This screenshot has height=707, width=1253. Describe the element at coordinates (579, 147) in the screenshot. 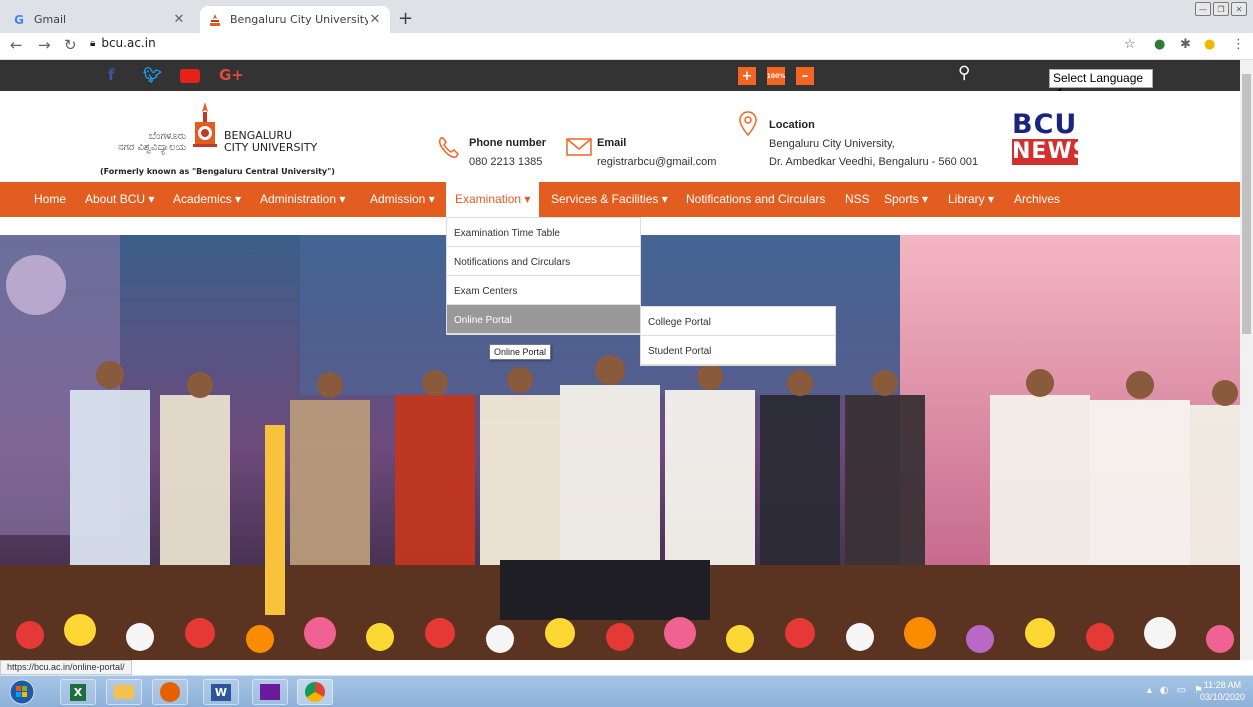

I see `email-icon` at that location.